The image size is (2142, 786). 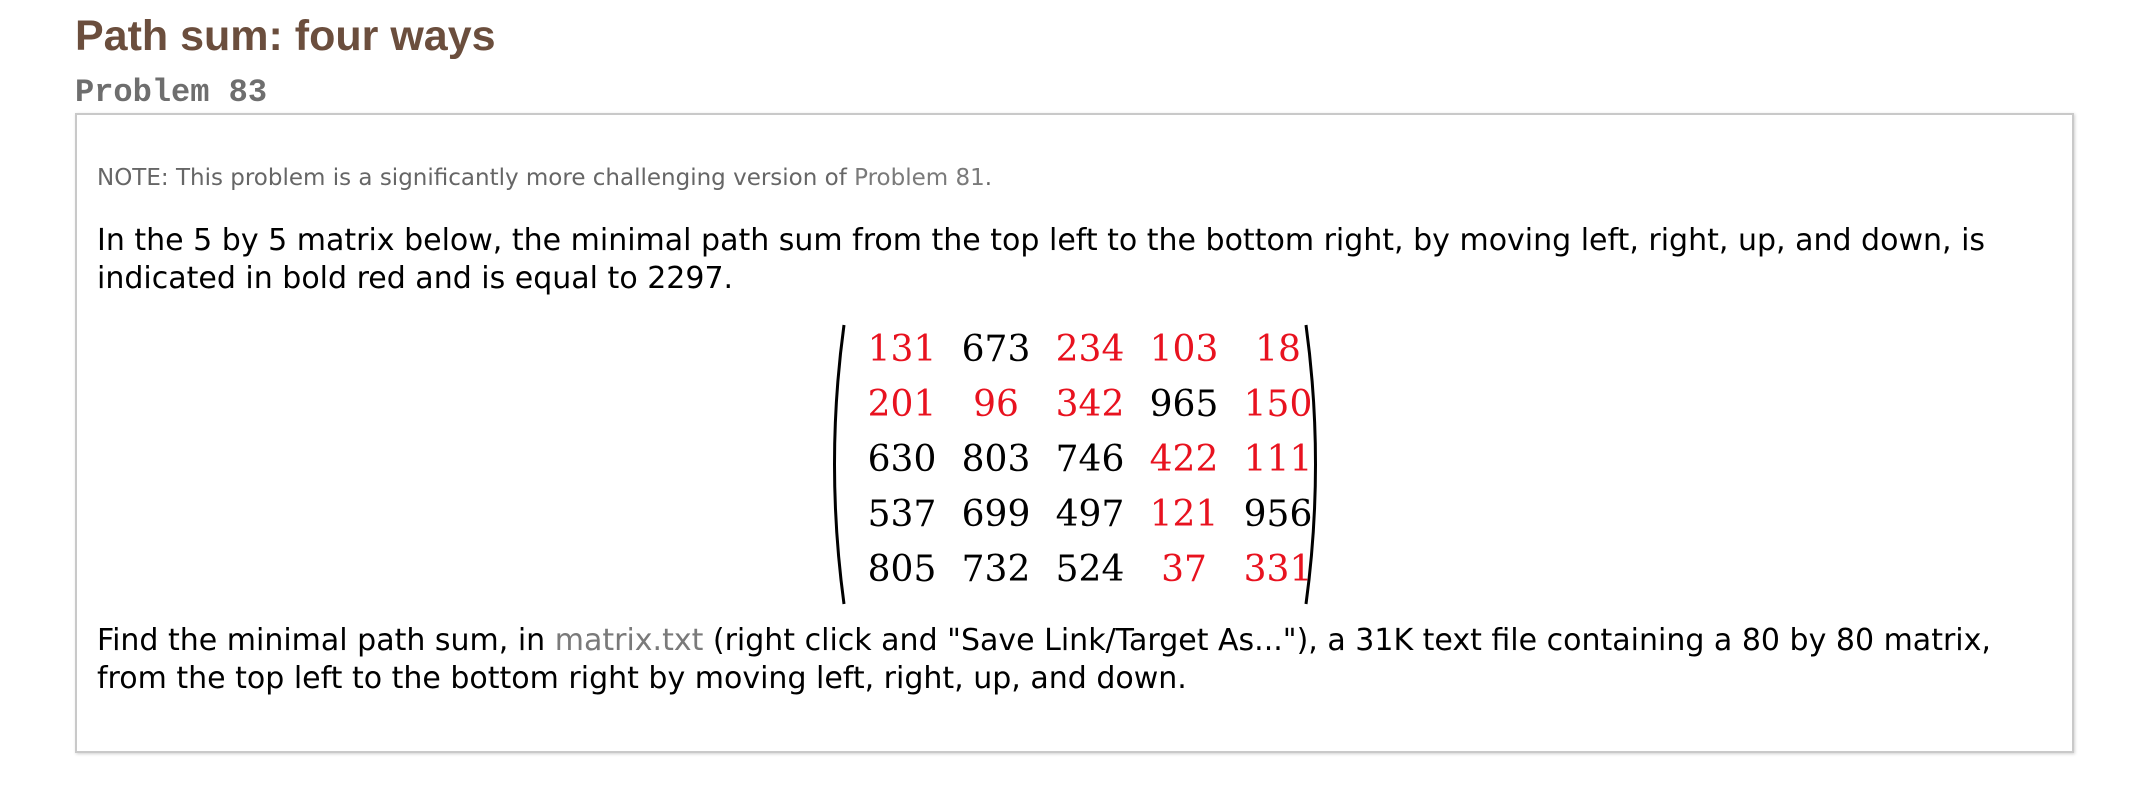 What do you see at coordinates (839, 464) in the screenshot?
I see `left-parenthesis` at bounding box center [839, 464].